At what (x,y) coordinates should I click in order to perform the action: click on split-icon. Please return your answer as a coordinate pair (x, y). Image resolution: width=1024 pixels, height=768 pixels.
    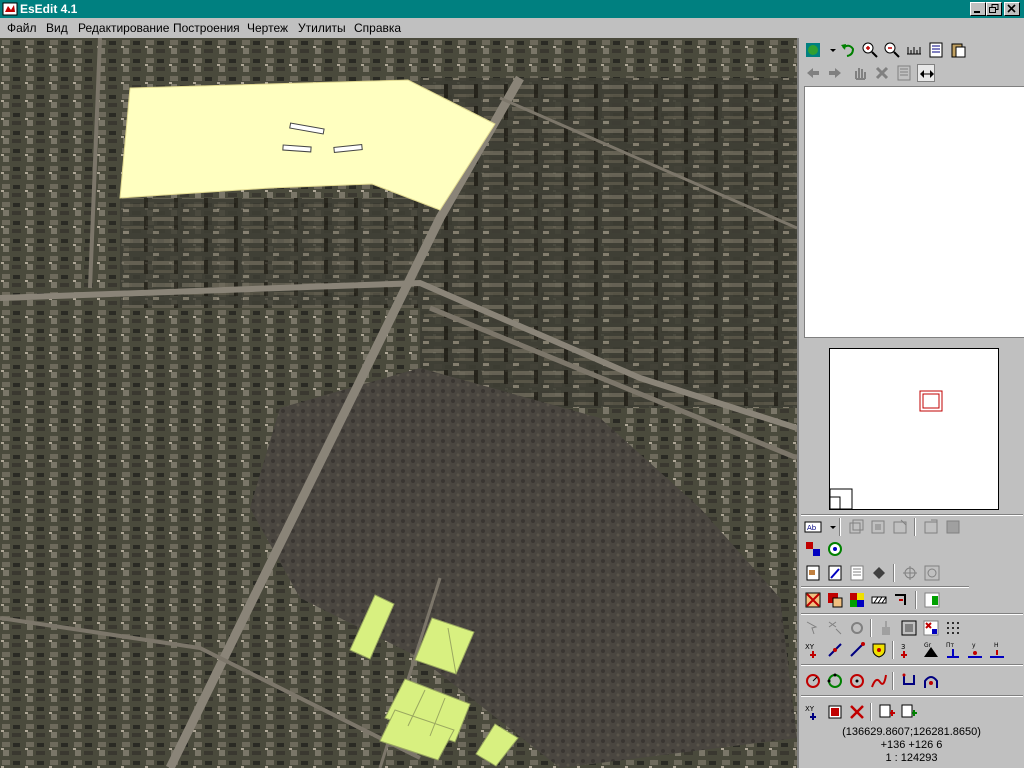
    Looking at the image, I should click on (835, 600).